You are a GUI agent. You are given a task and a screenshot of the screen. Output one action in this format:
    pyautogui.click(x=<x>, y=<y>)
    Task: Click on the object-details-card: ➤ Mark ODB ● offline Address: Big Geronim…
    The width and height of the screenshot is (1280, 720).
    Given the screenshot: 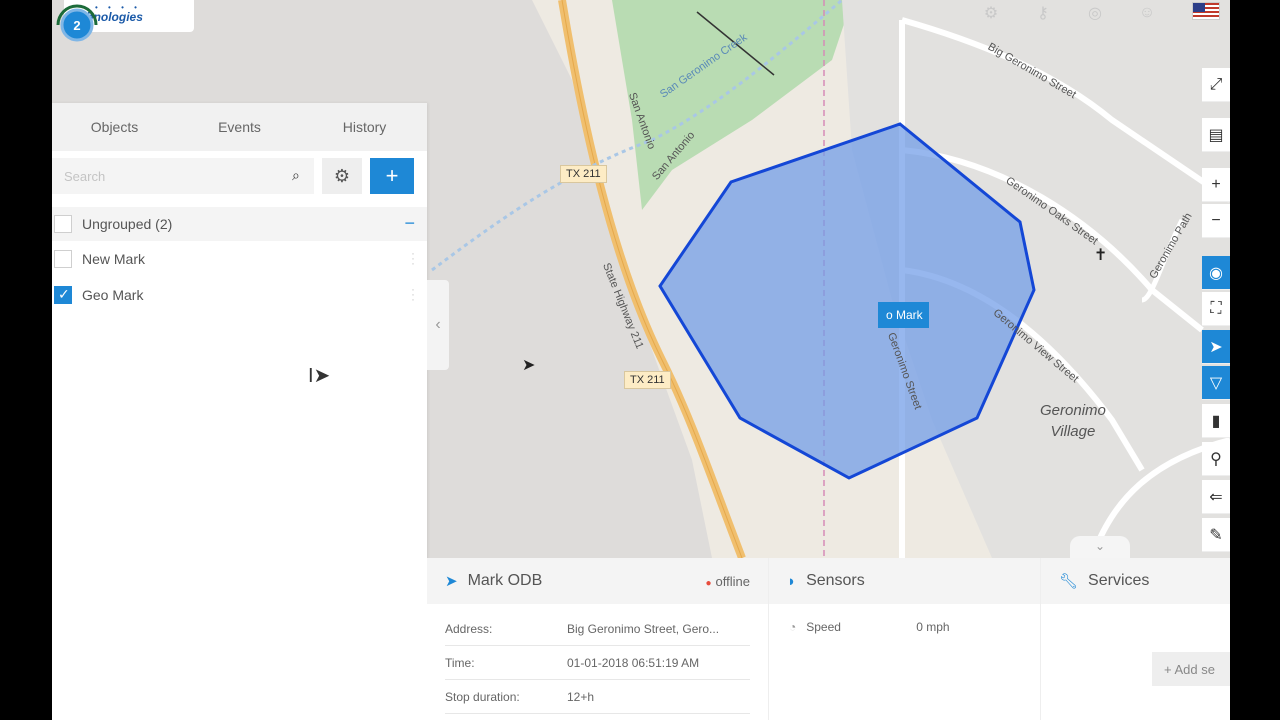 What is the action you would take?
    pyautogui.click(x=598, y=639)
    